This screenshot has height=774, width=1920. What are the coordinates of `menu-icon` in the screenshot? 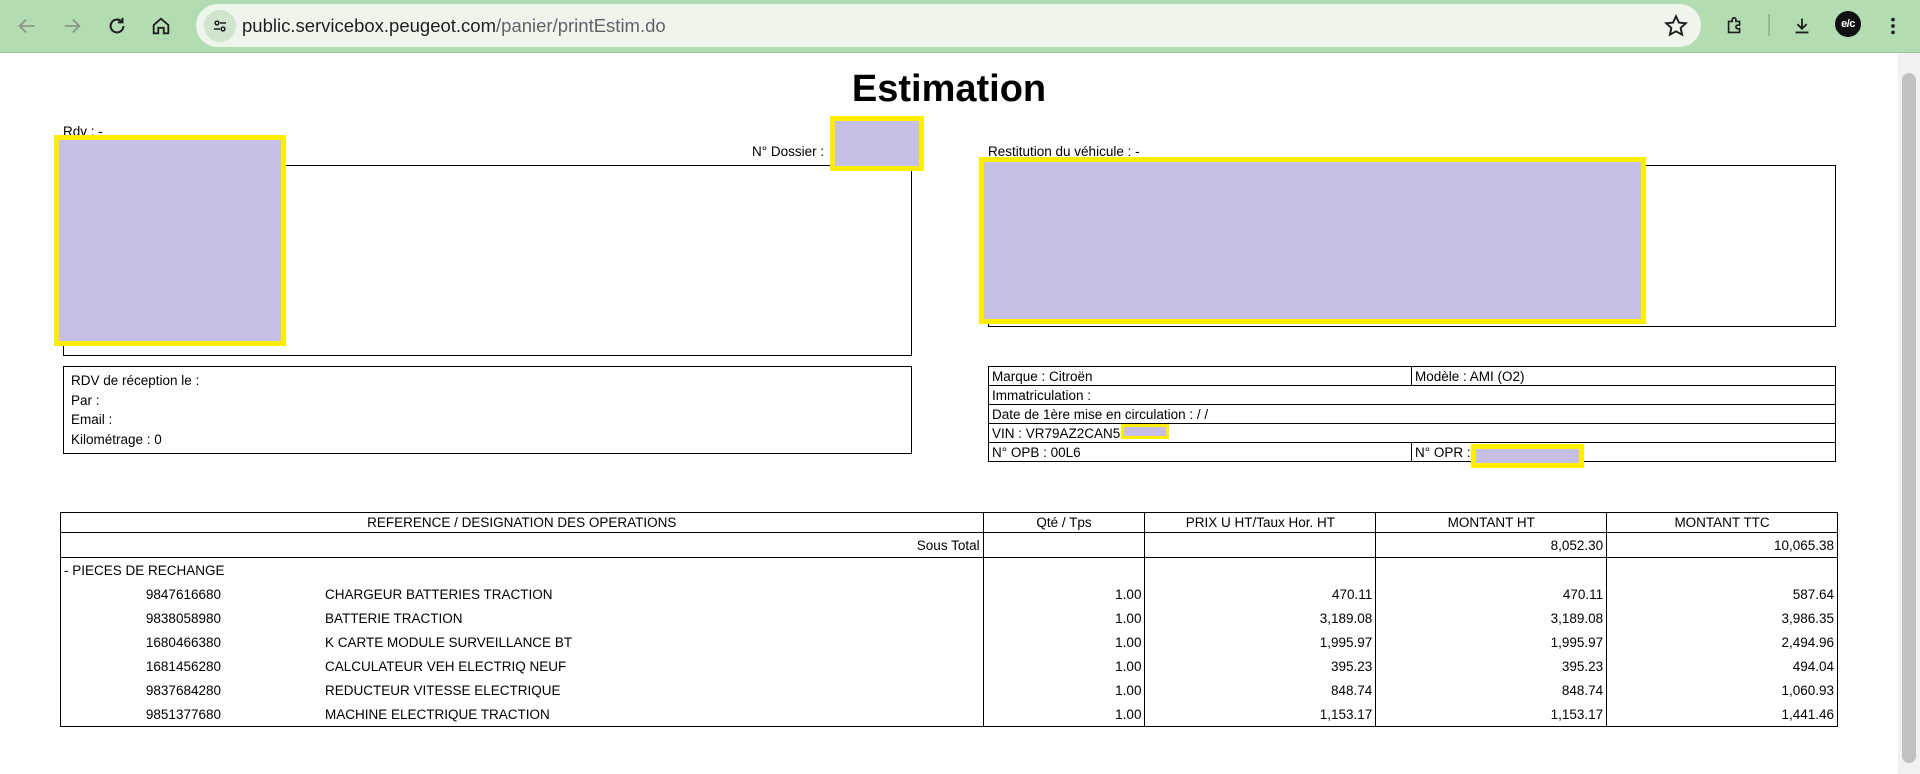 It's located at (1893, 26).